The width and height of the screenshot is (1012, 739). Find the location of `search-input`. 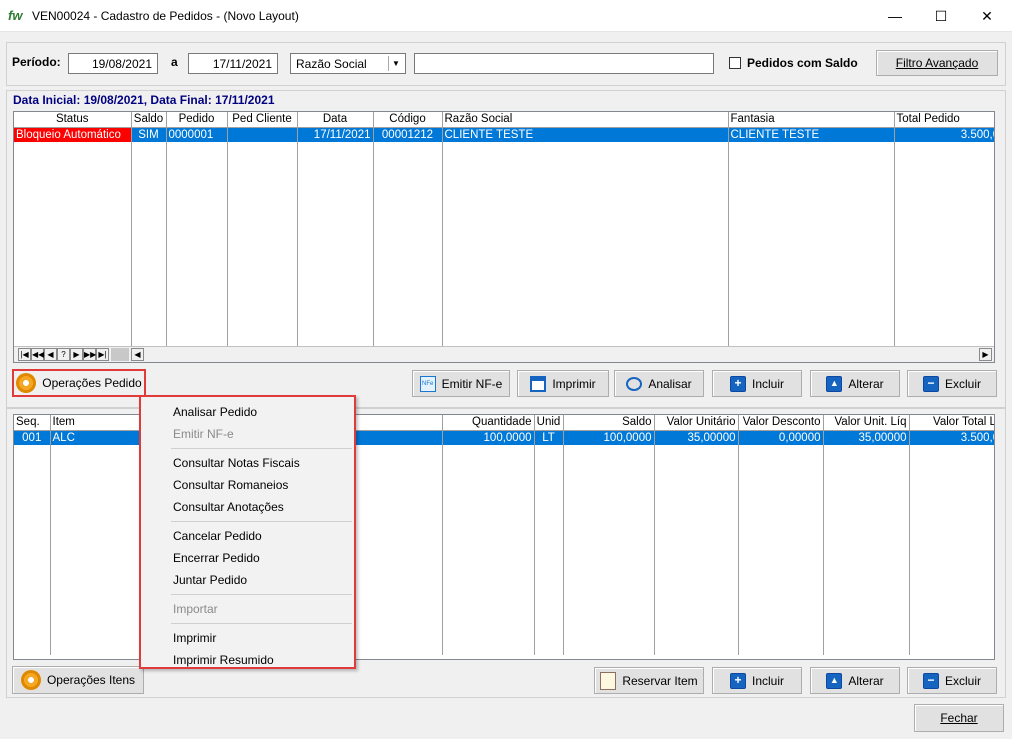

search-input is located at coordinates (564, 63).